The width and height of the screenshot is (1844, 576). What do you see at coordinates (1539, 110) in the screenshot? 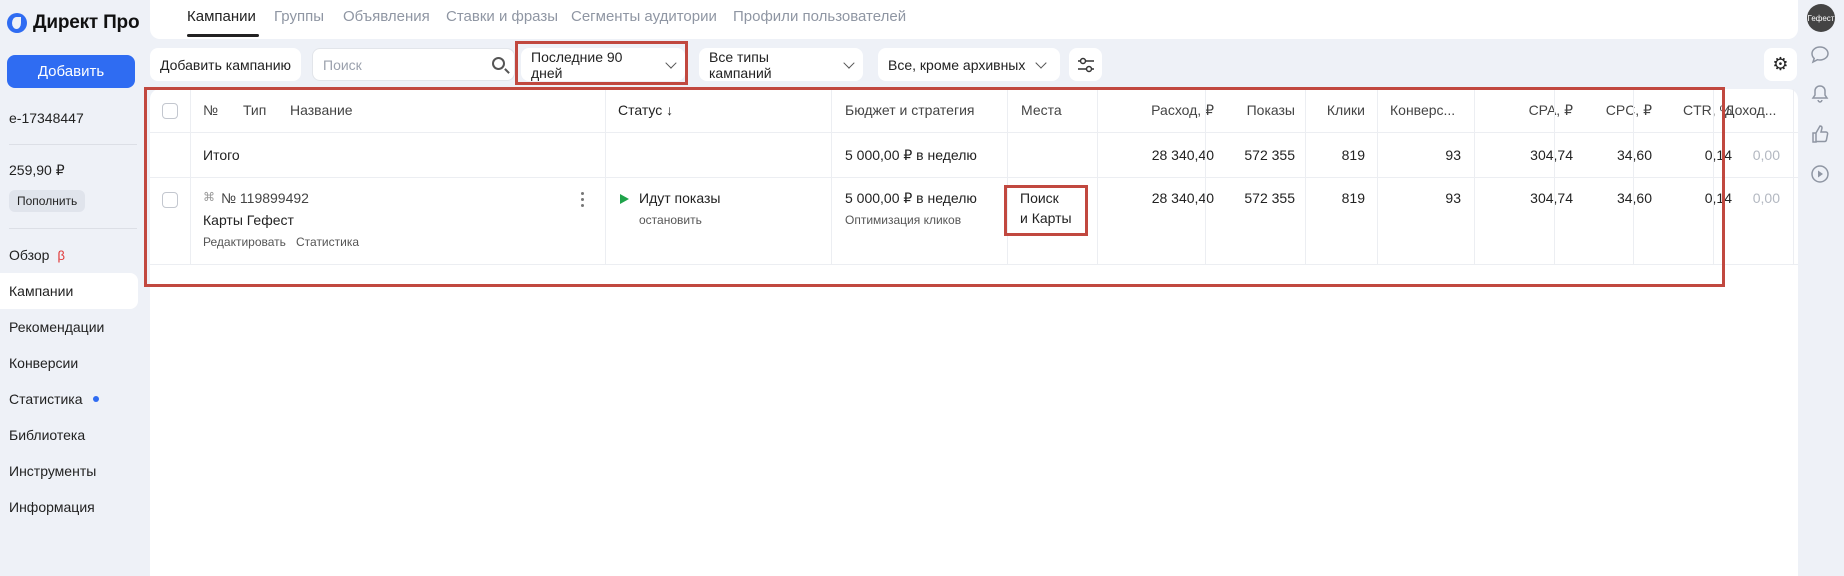
I see `header-cpa: CPA, ₽` at bounding box center [1539, 110].